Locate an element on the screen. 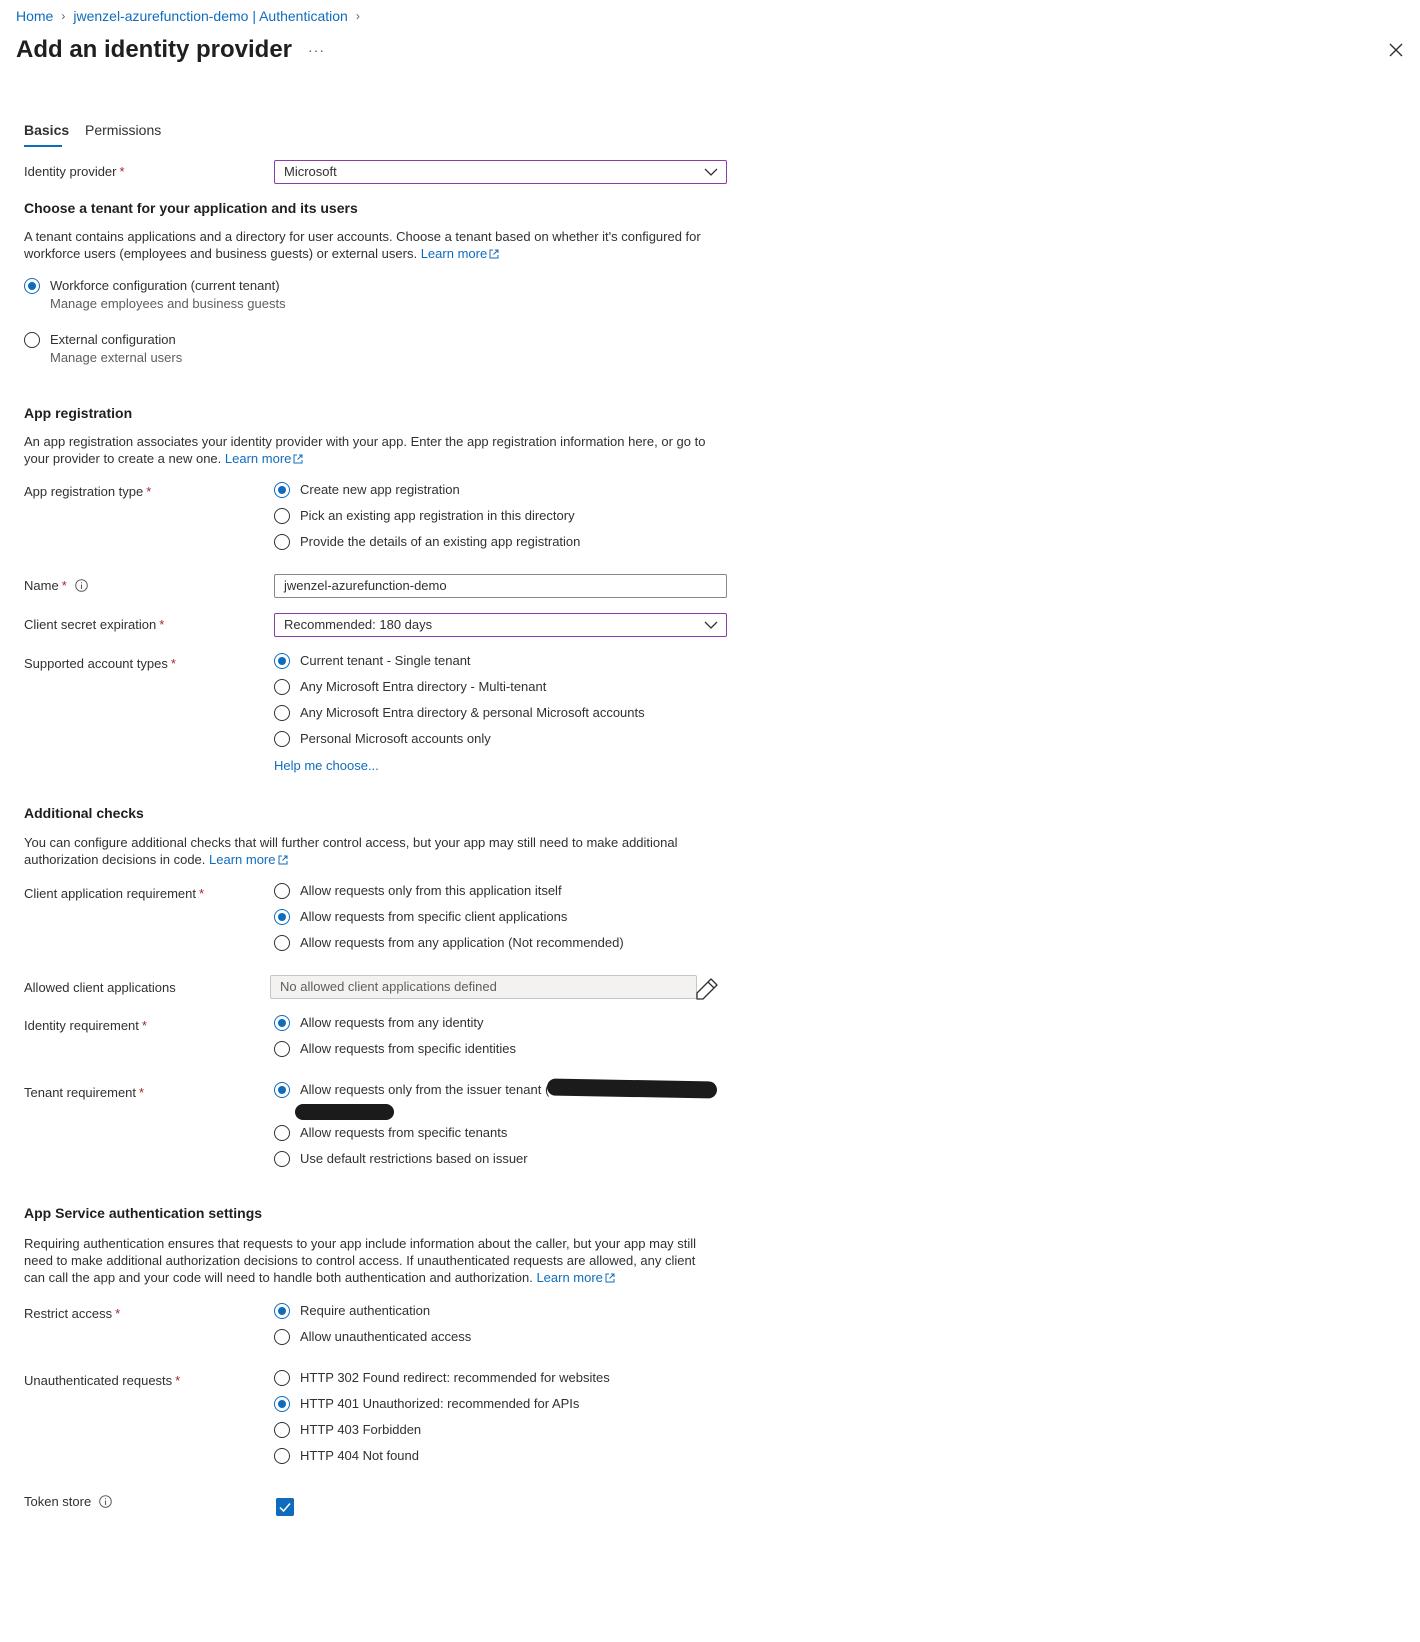 Image resolution: width=1420 pixels, height=1642 pixels. breadcrumb-home-link: Home is located at coordinates (34, 16).